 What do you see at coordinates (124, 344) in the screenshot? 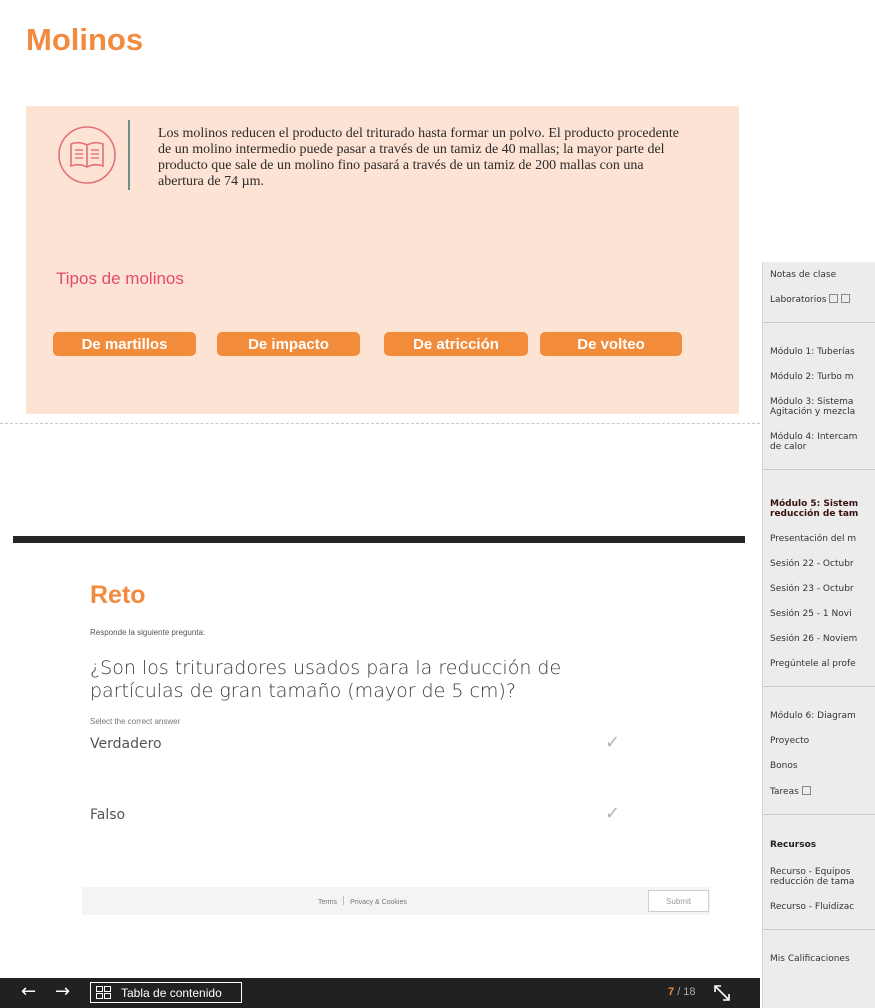
I see `mill-button-martillos: De martillos` at bounding box center [124, 344].